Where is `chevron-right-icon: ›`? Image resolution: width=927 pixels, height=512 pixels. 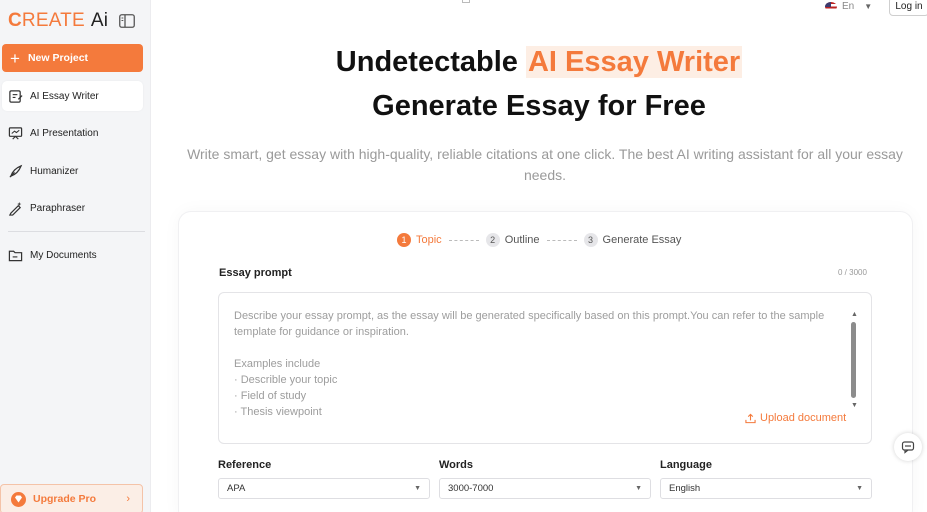 chevron-right-icon: › is located at coordinates (128, 499).